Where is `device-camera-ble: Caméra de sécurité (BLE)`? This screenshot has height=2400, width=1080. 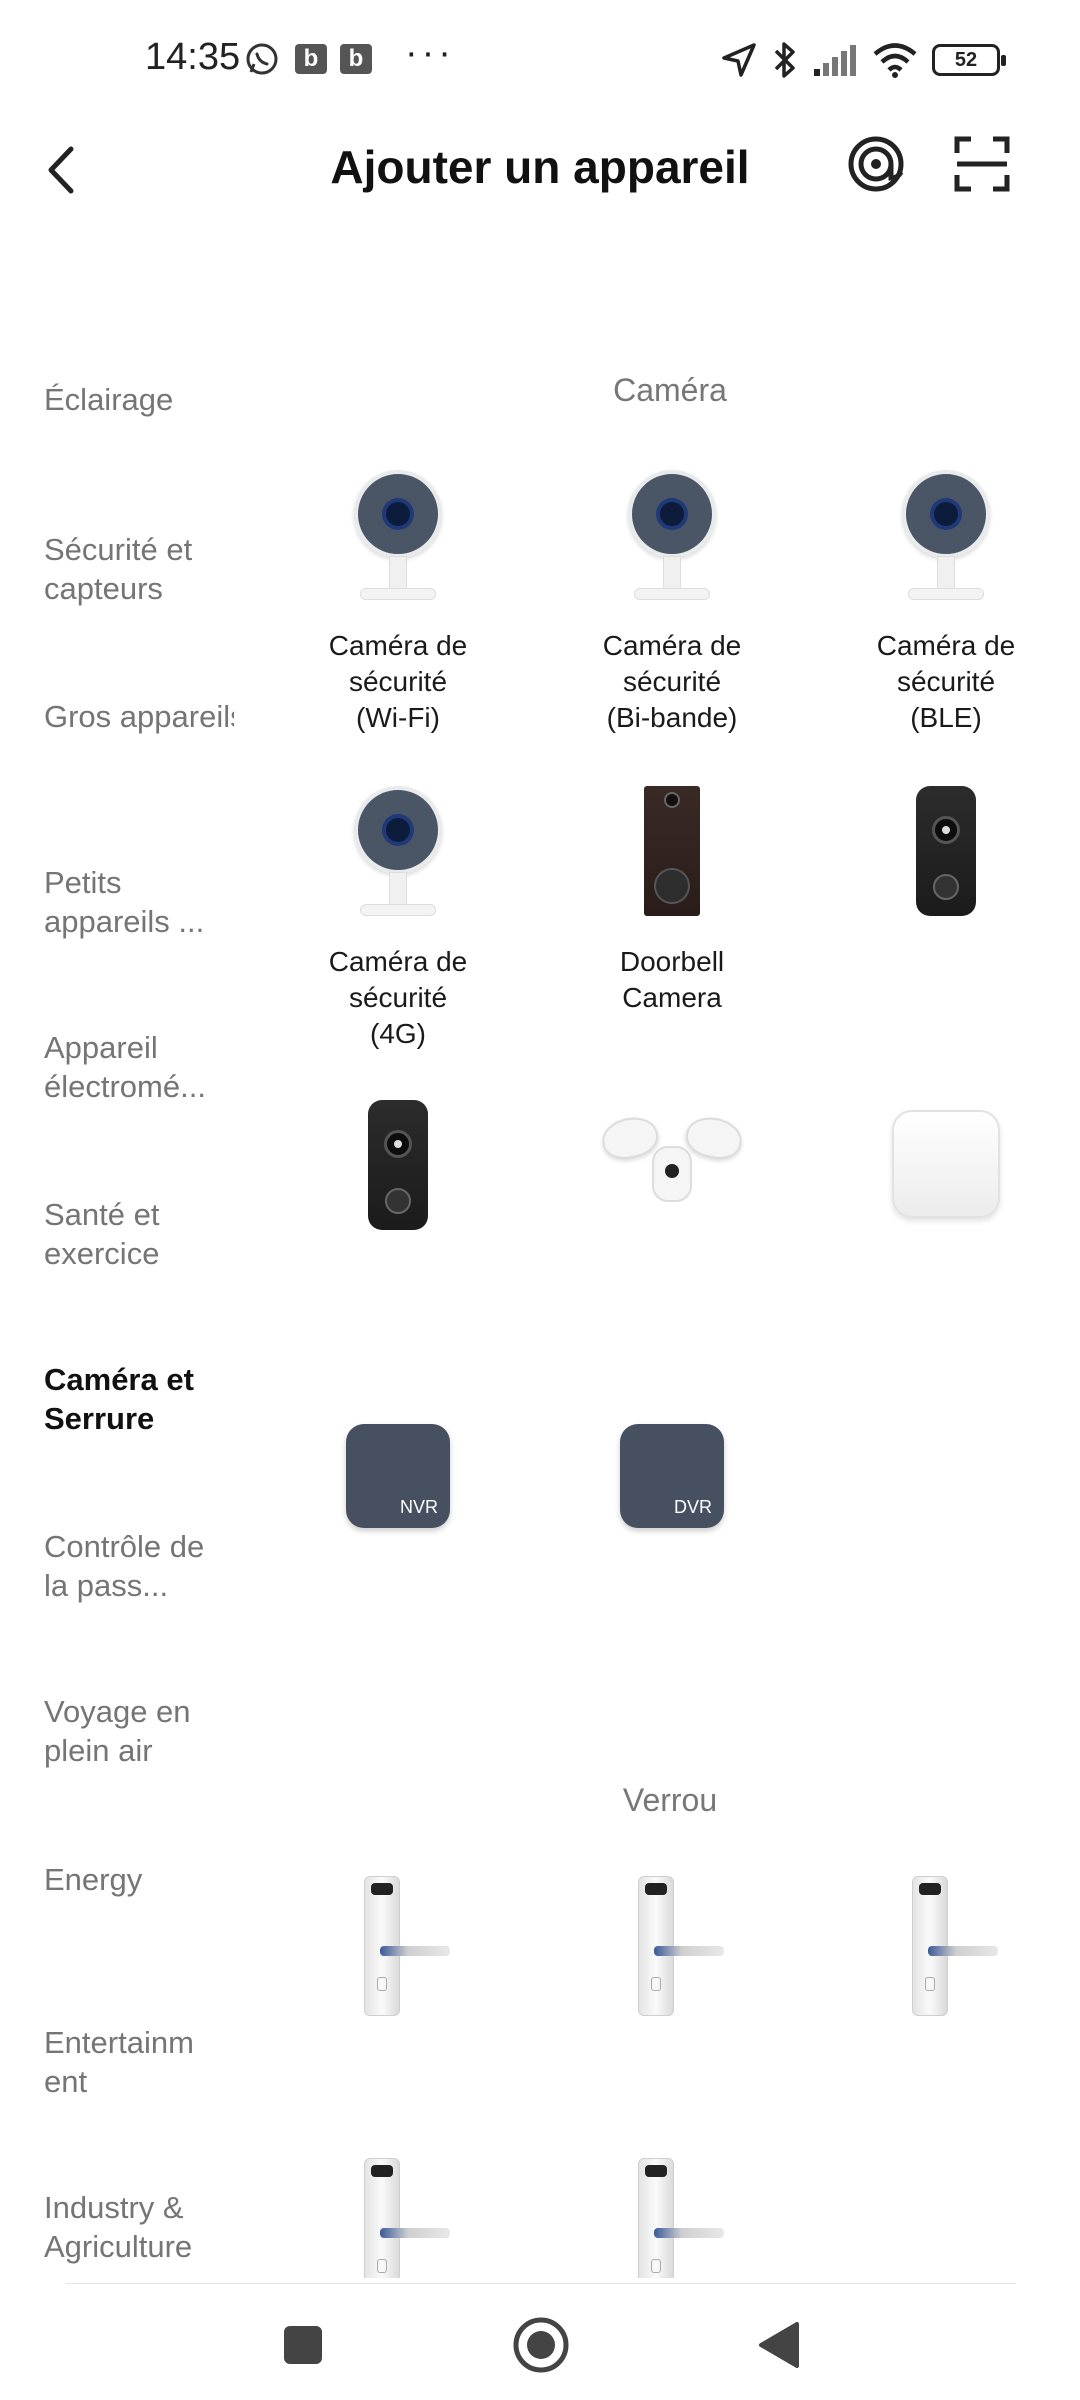
device-camera-ble: Caméra de sécurité (BLE) is located at coordinates (946, 603).